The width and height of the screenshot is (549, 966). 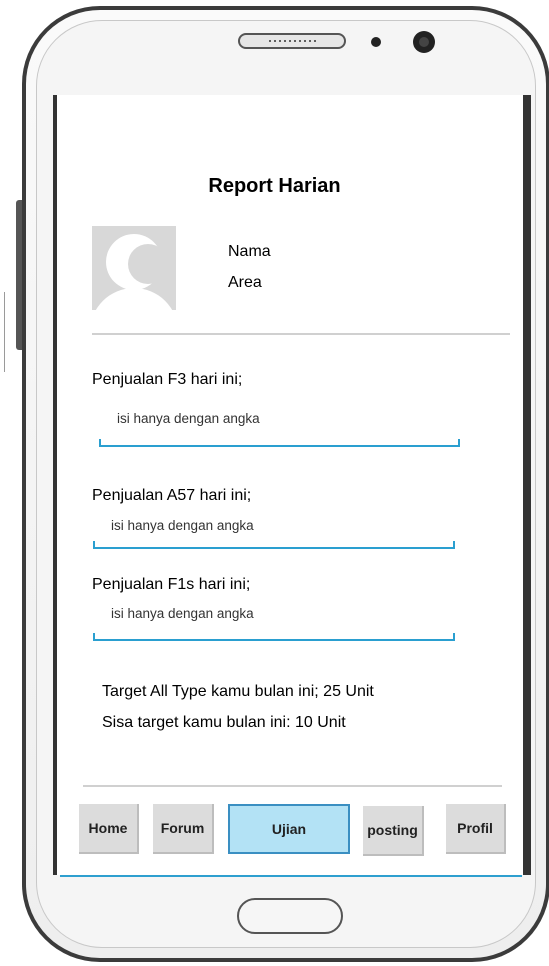 I want to click on input-a57, so click(x=274, y=545).